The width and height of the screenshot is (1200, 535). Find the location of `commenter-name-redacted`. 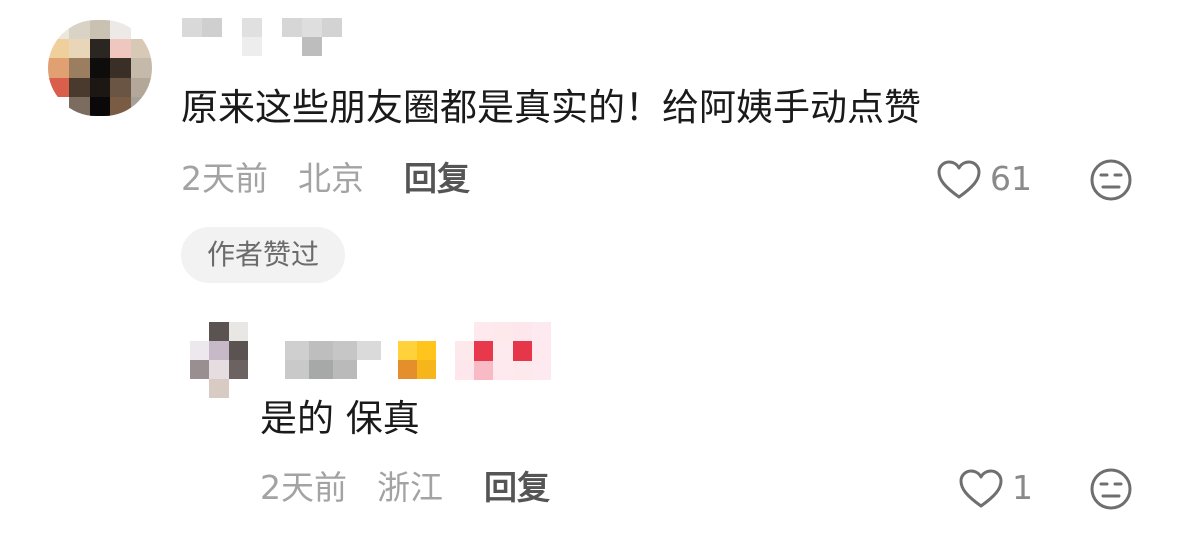

commenter-name-redacted is located at coordinates (272, 37).